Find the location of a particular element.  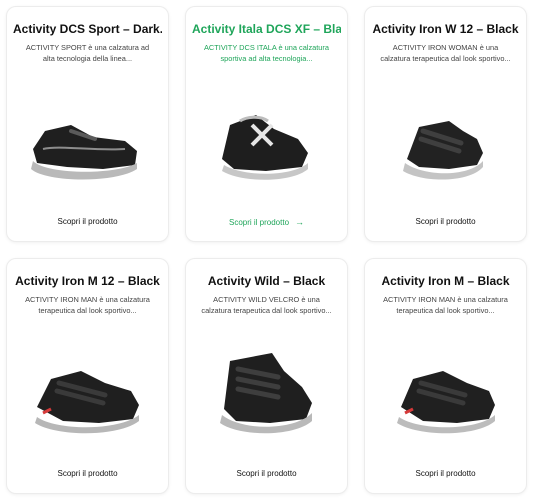

discover-product-link: Scopri il prodotto → is located at coordinates (266, 222).